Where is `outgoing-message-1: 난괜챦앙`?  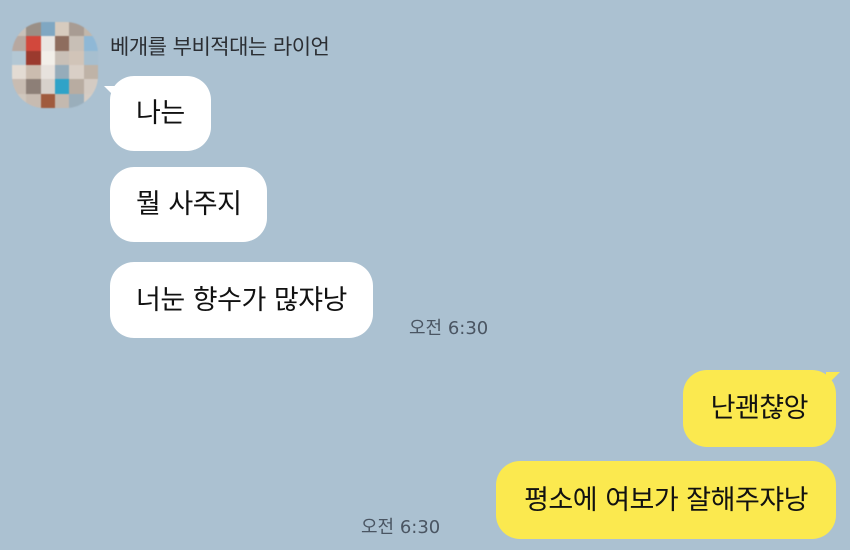
outgoing-message-1: 난괜챦앙 is located at coordinates (759, 408).